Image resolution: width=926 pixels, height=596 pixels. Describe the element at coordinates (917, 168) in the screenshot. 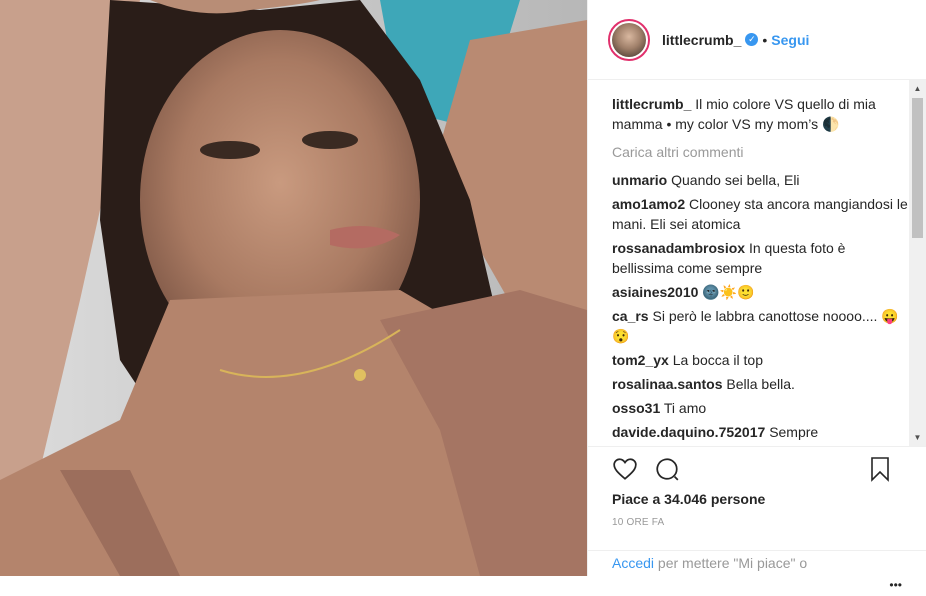

I see `scroll-thumb` at that location.